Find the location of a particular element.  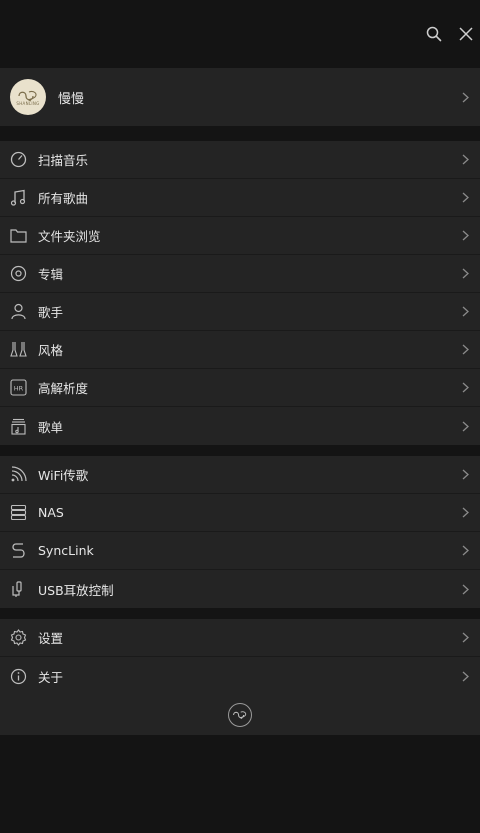

shanling-logo-icon is located at coordinates (240, 715).